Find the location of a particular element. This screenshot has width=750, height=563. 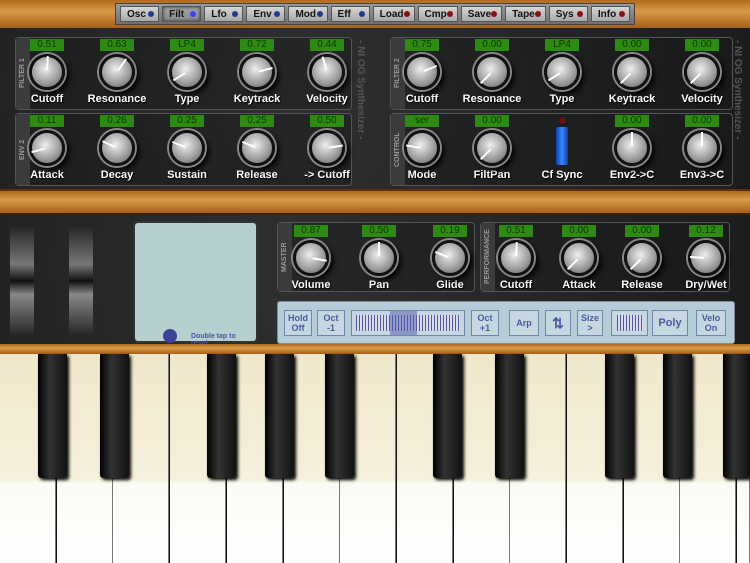

resonance-knob: 0.63 Resonance is located at coordinates (117, 72).